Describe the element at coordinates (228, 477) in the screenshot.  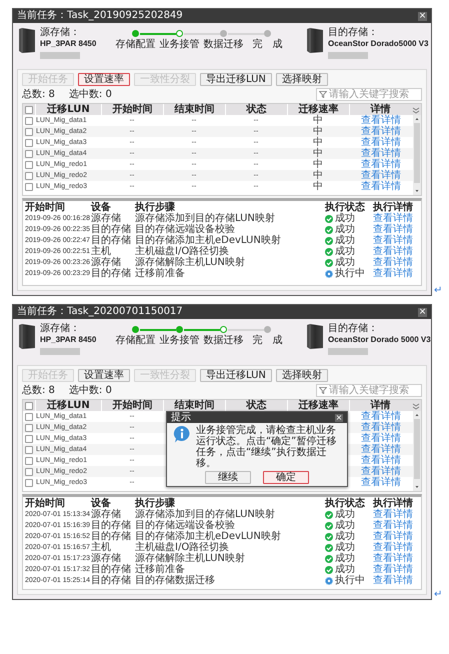
I see `dialog-button: 继续` at that location.